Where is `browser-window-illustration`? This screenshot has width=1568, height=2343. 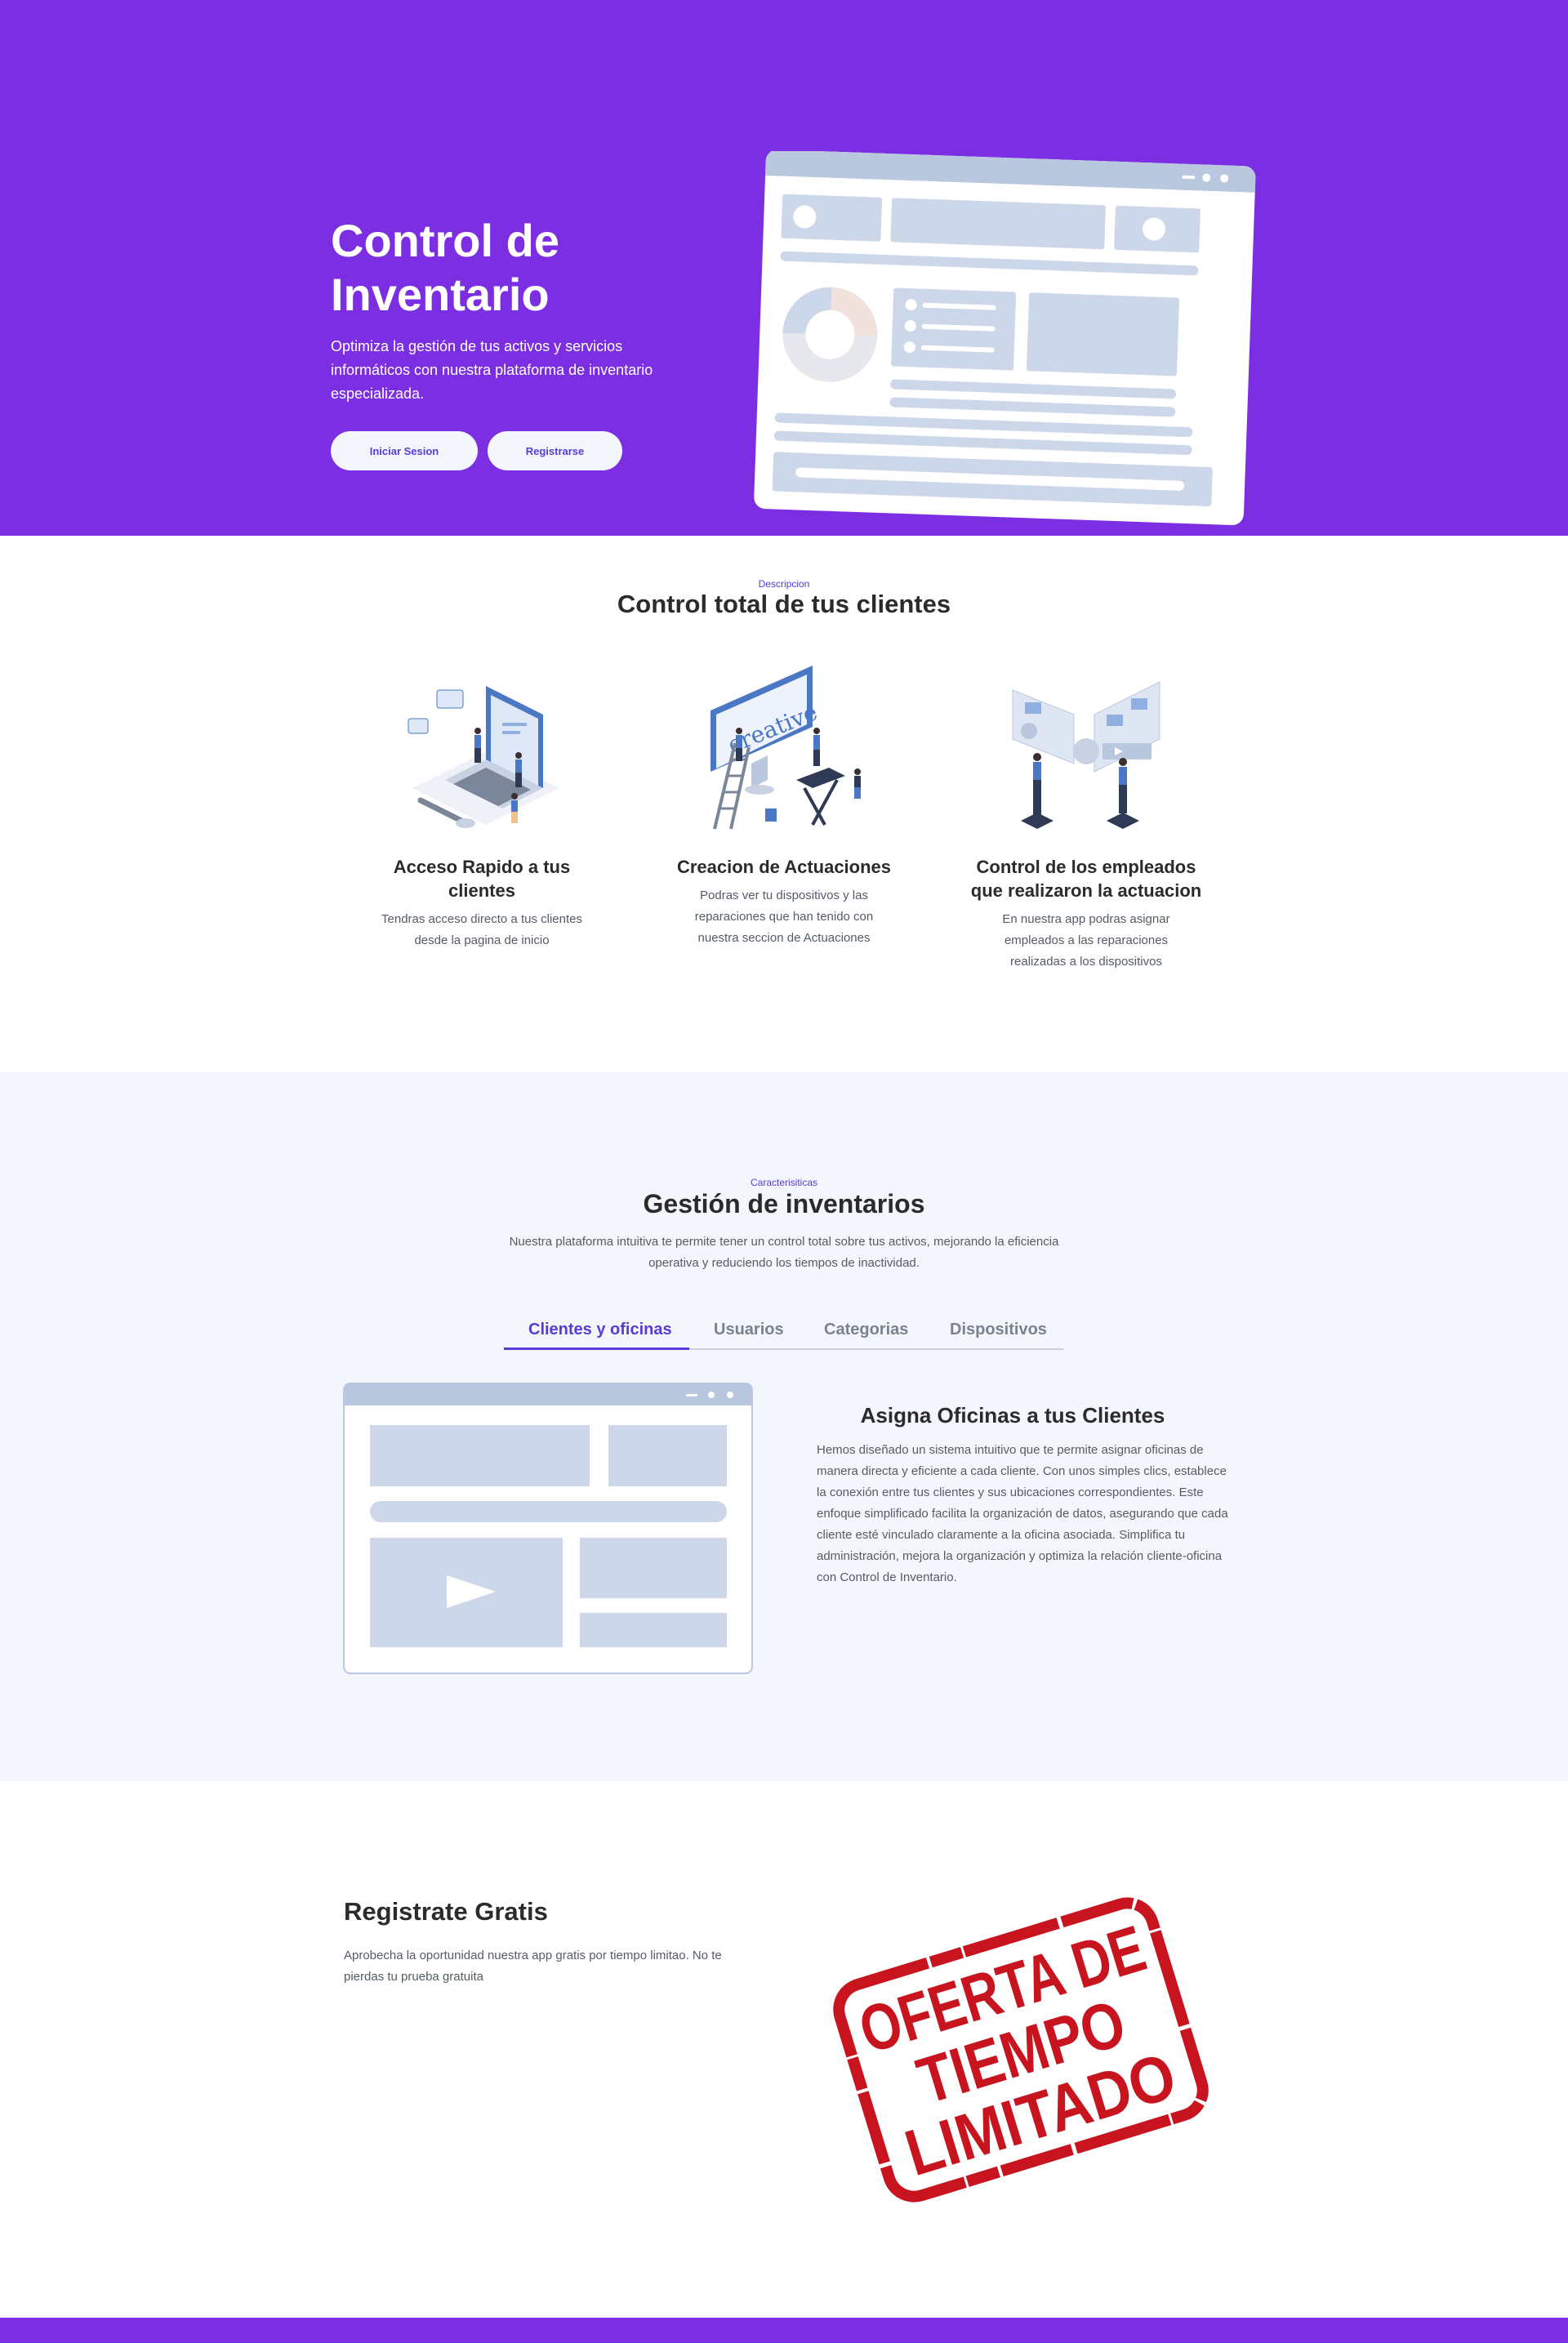 browser-window-illustration is located at coordinates (548, 1528).